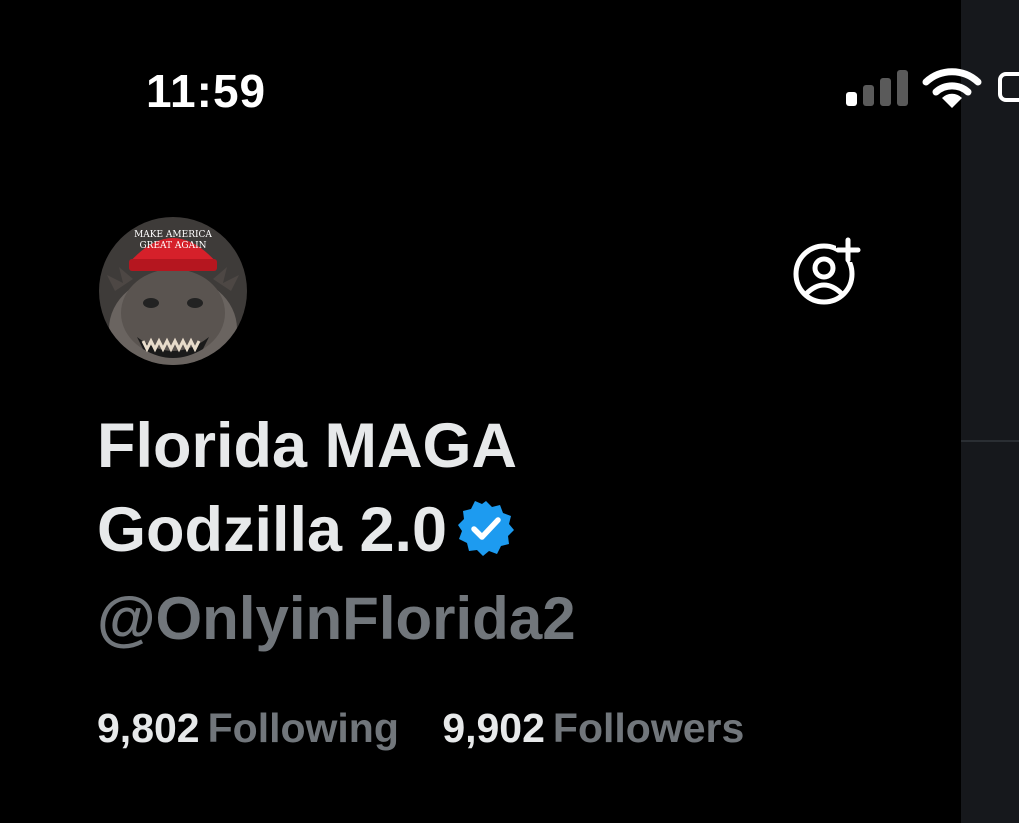 This screenshot has width=1019, height=823. Describe the element at coordinates (648, 728) in the screenshot. I see `followers-label: Followers` at that location.